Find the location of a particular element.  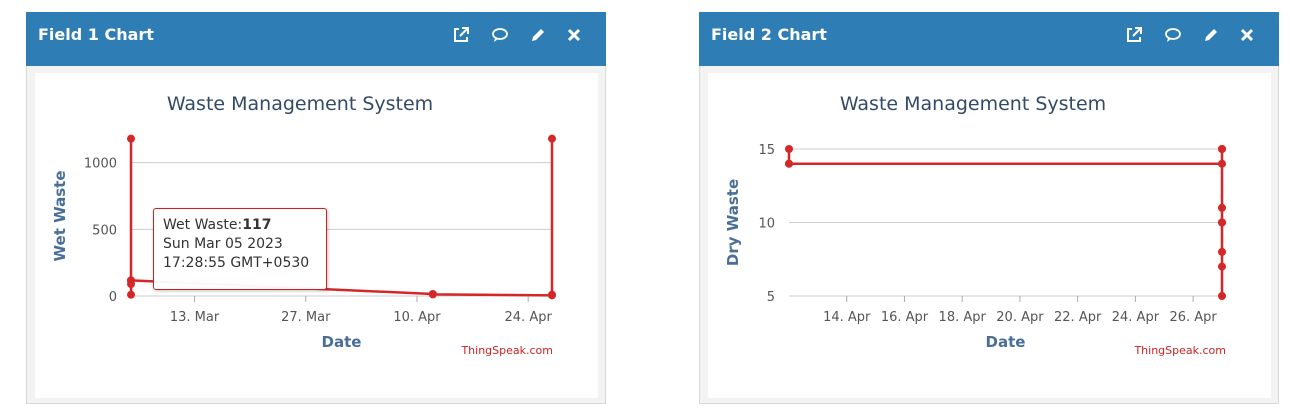

x-tick-label: 26. Apr is located at coordinates (1193, 317).